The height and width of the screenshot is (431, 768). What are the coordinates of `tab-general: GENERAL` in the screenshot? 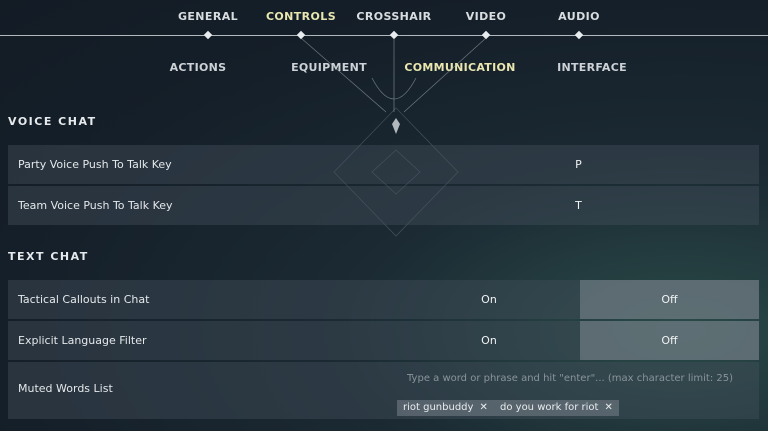 It's located at (208, 16).